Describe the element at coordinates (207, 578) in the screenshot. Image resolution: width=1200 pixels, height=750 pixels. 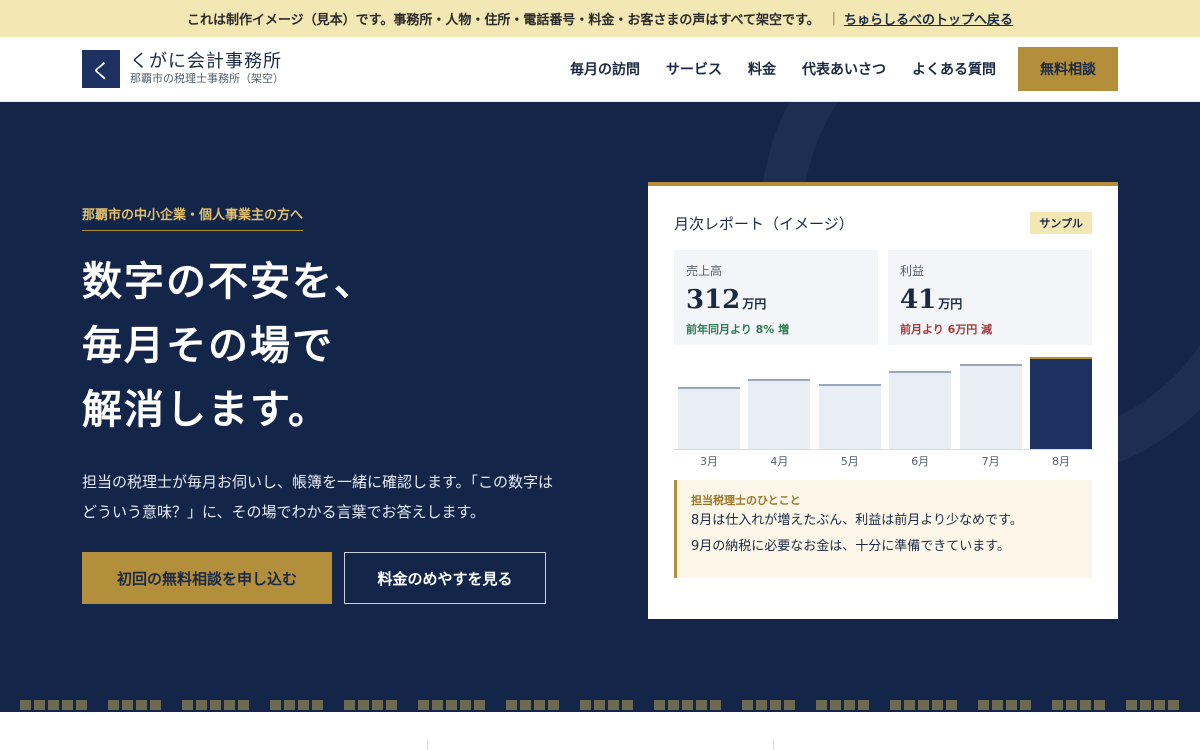
I see `apply-consultation-button: 初回の無料相談を申し込む` at that location.